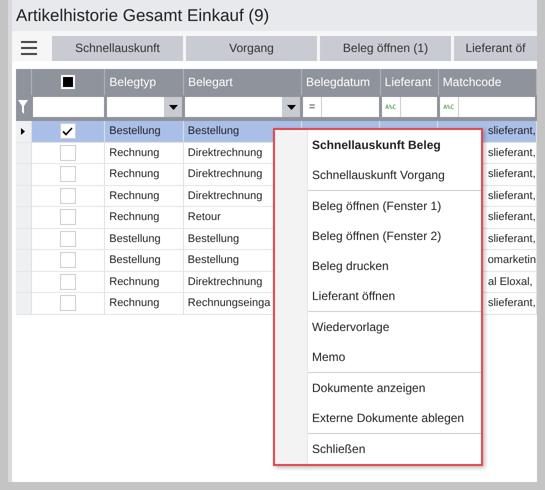 The width and height of the screenshot is (545, 490). What do you see at coordinates (204, 217) in the screenshot?
I see `table-cell: Retour` at bounding box center [204, 217].